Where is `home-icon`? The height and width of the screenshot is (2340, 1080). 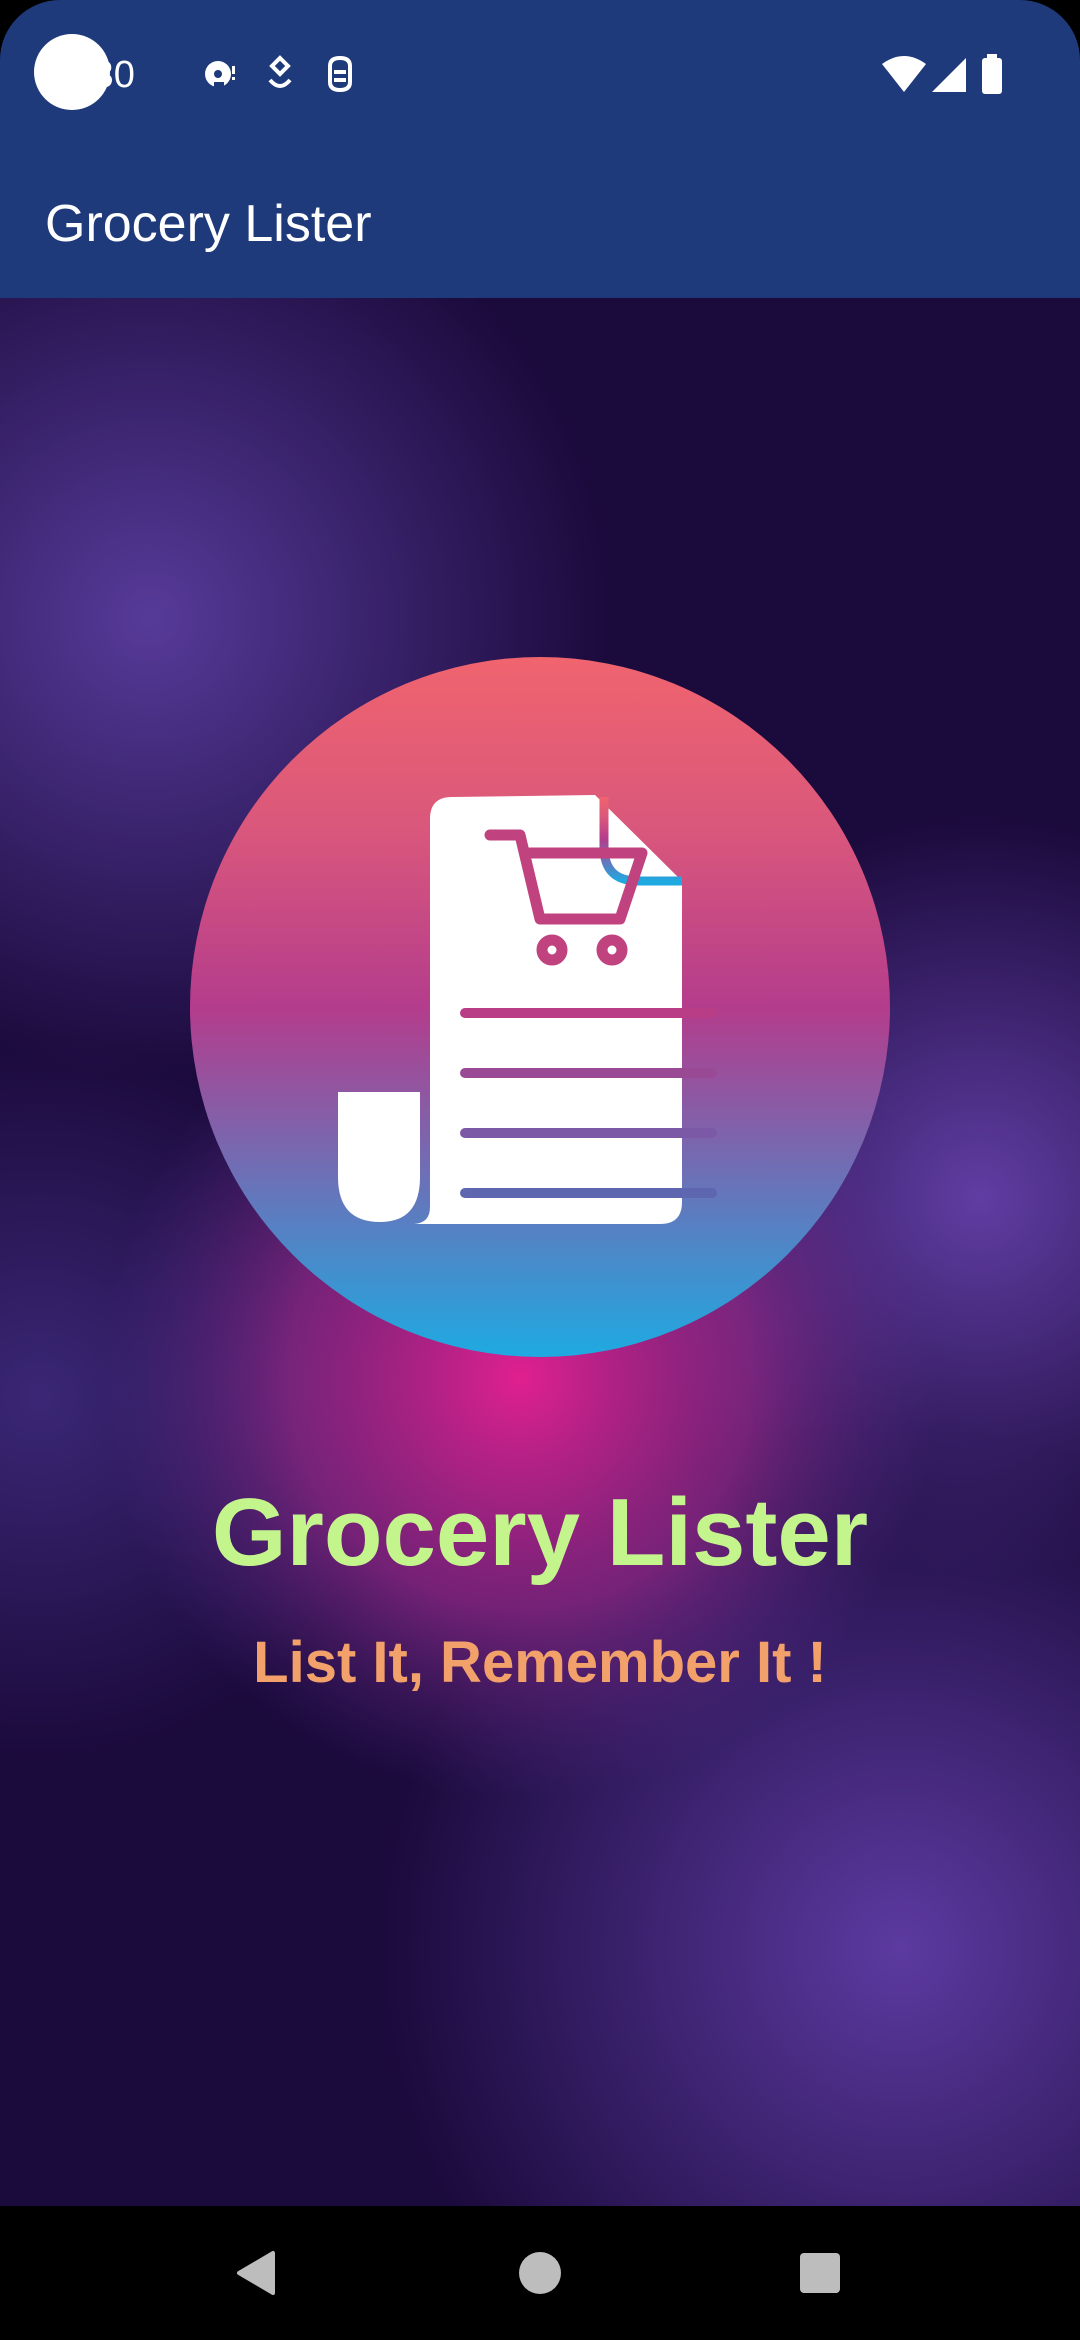 home-icon is located at coordinates (540, 2273).